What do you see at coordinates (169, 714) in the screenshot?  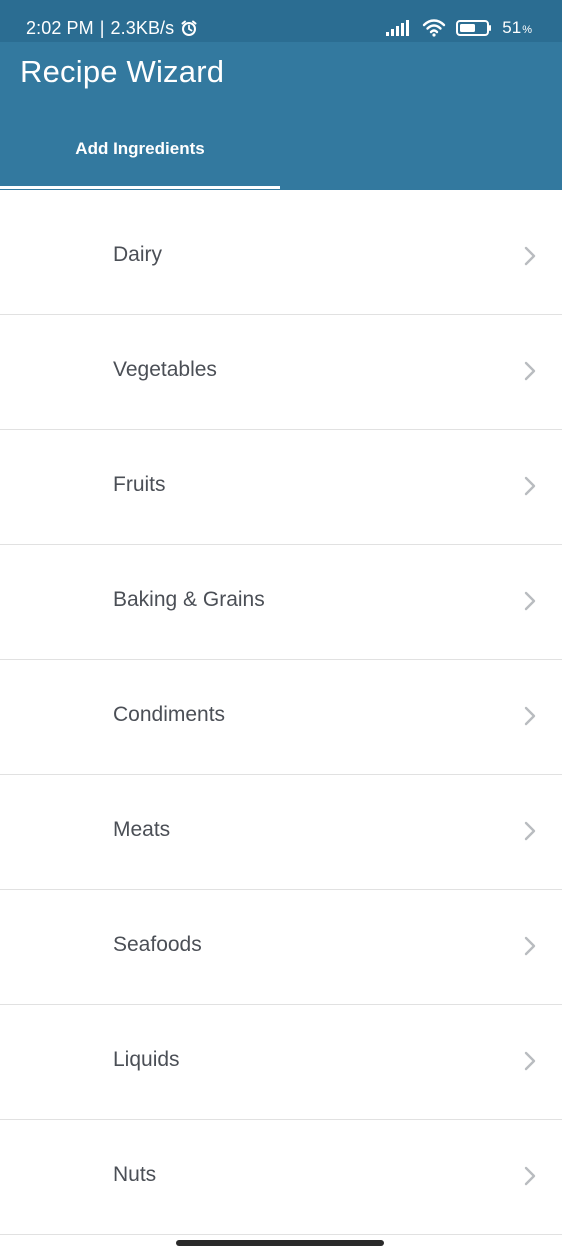 I see `category-label: Condiments` at bounding box center [169, 714].